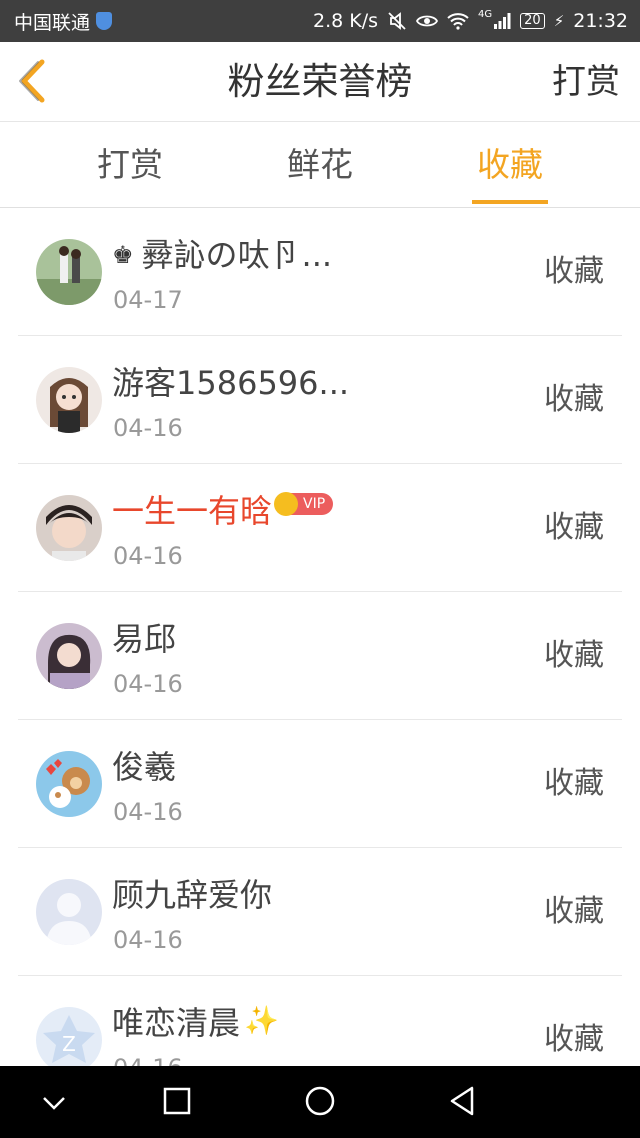 The height and width of the screenshot is (1138, 640). I want to click on eye-icon, so click(427, 21).